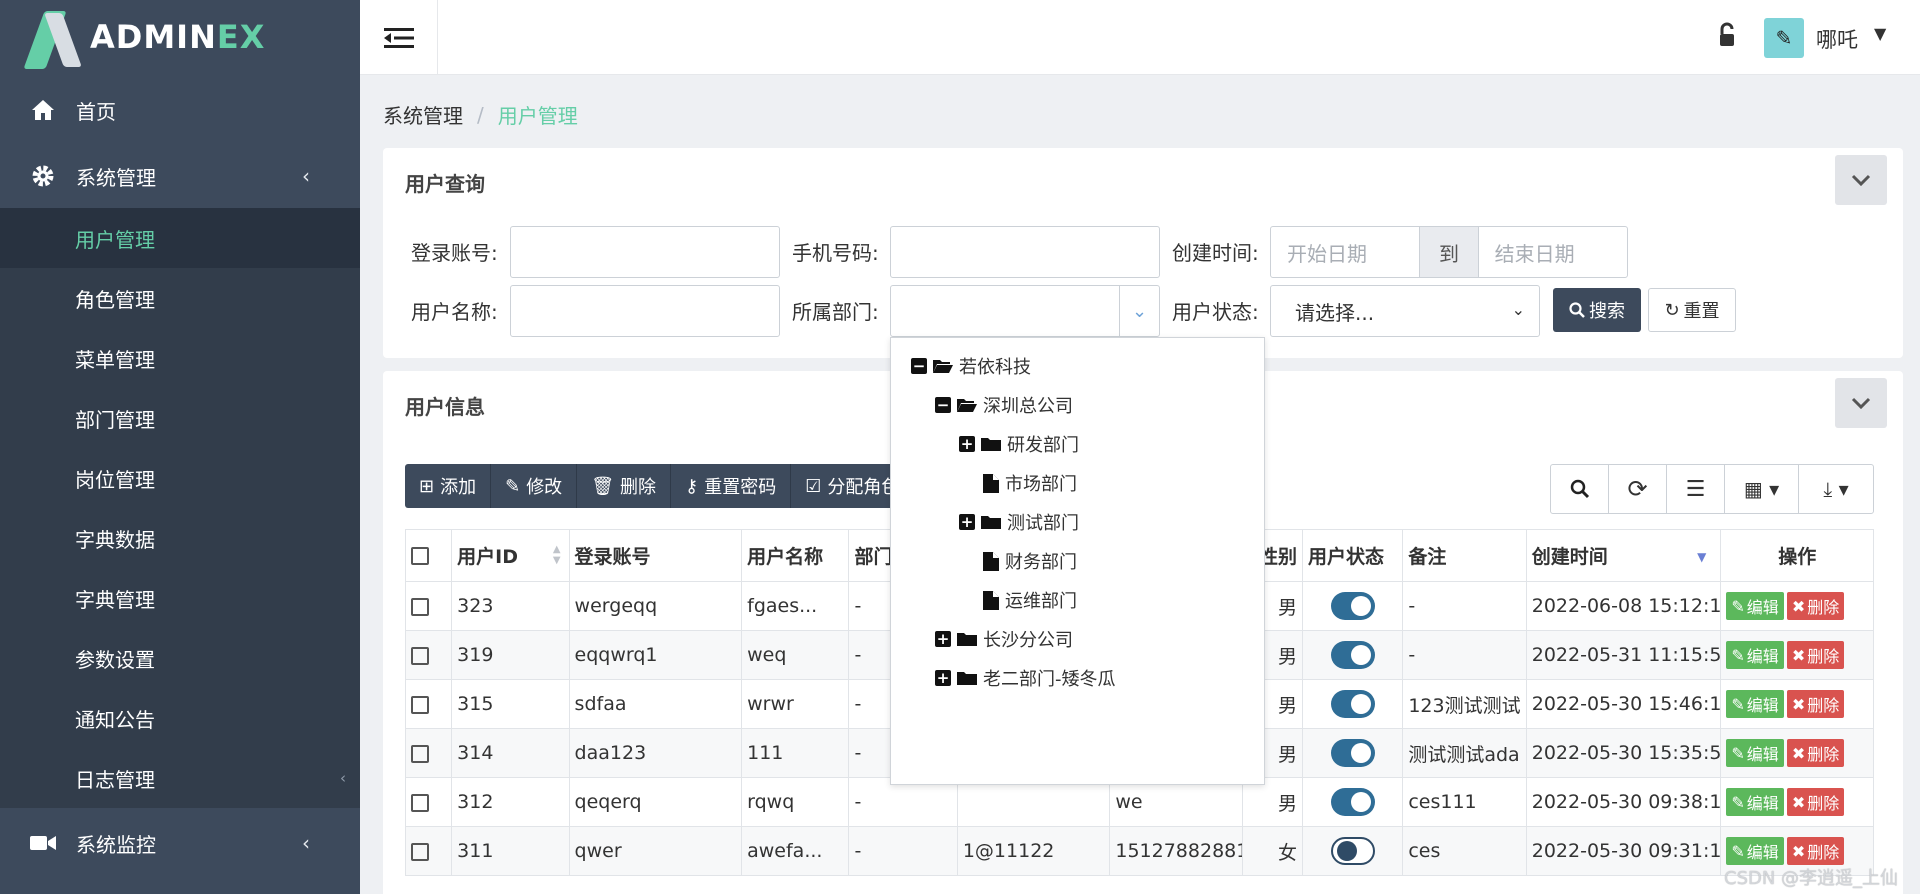  Describe the element at coordinates (624, 486) in the screenshot. I see `delete-button: 🗑 删除` at that location.